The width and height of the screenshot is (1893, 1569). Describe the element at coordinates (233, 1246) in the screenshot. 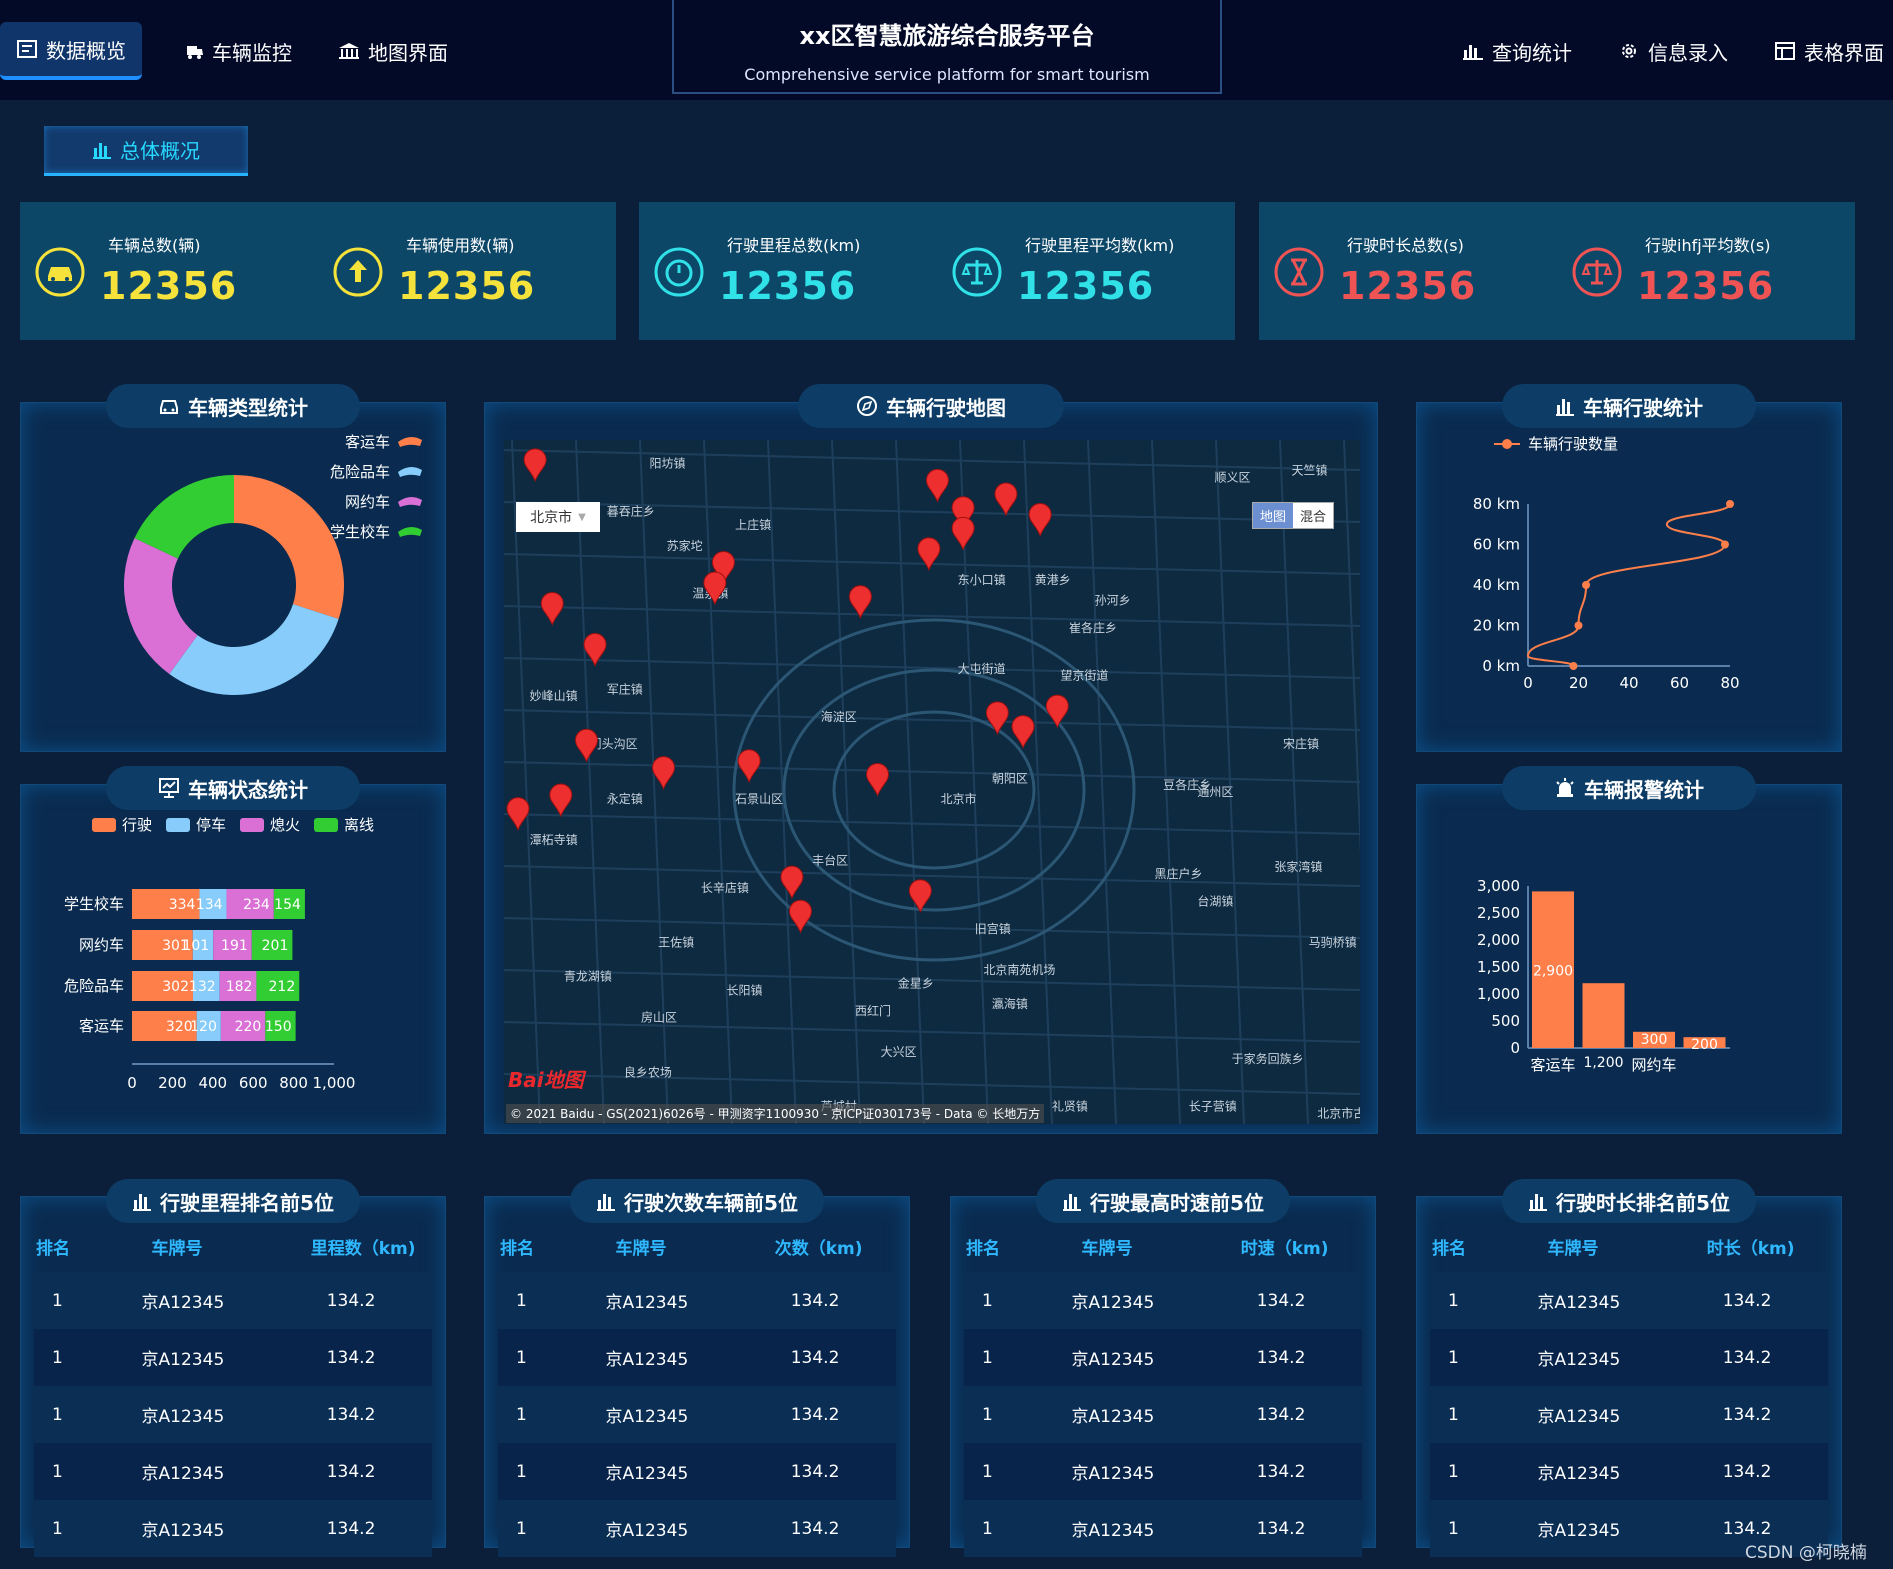

I see `table-header: 排名 车牌号 里程数（km)` at that location.